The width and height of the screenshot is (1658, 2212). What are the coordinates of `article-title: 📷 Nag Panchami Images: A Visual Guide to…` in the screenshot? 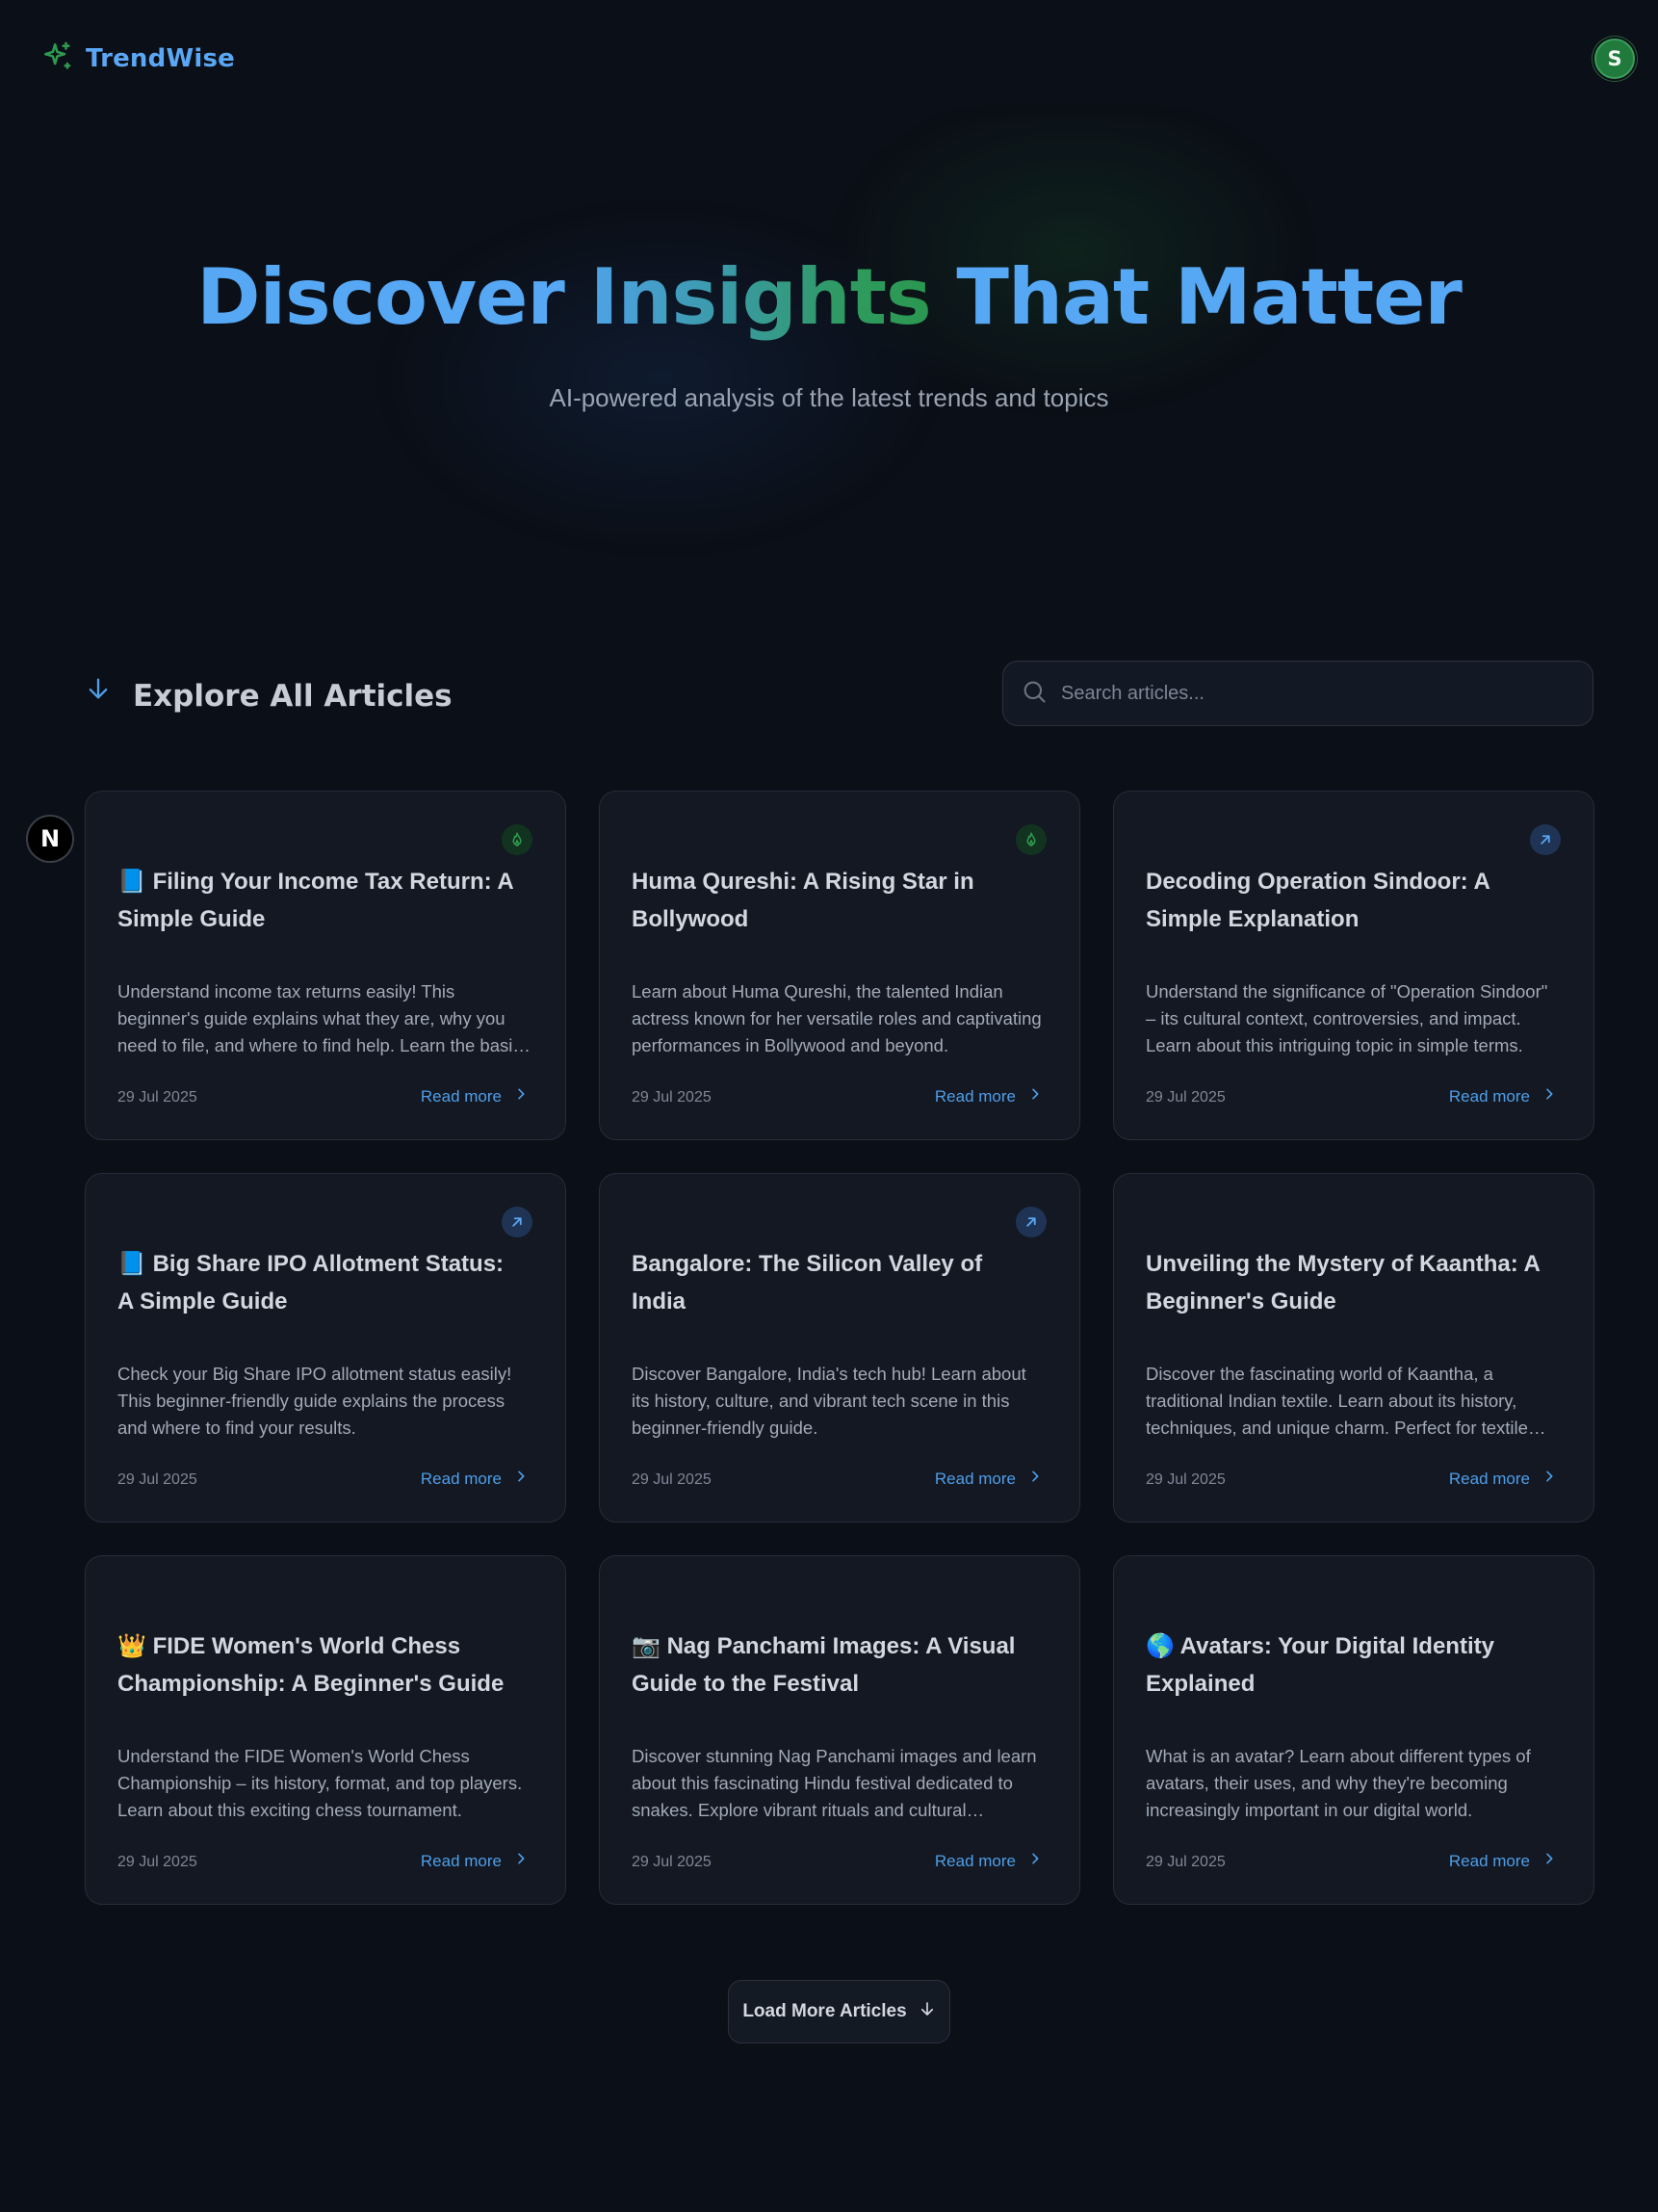 It's located at (834, 1665).